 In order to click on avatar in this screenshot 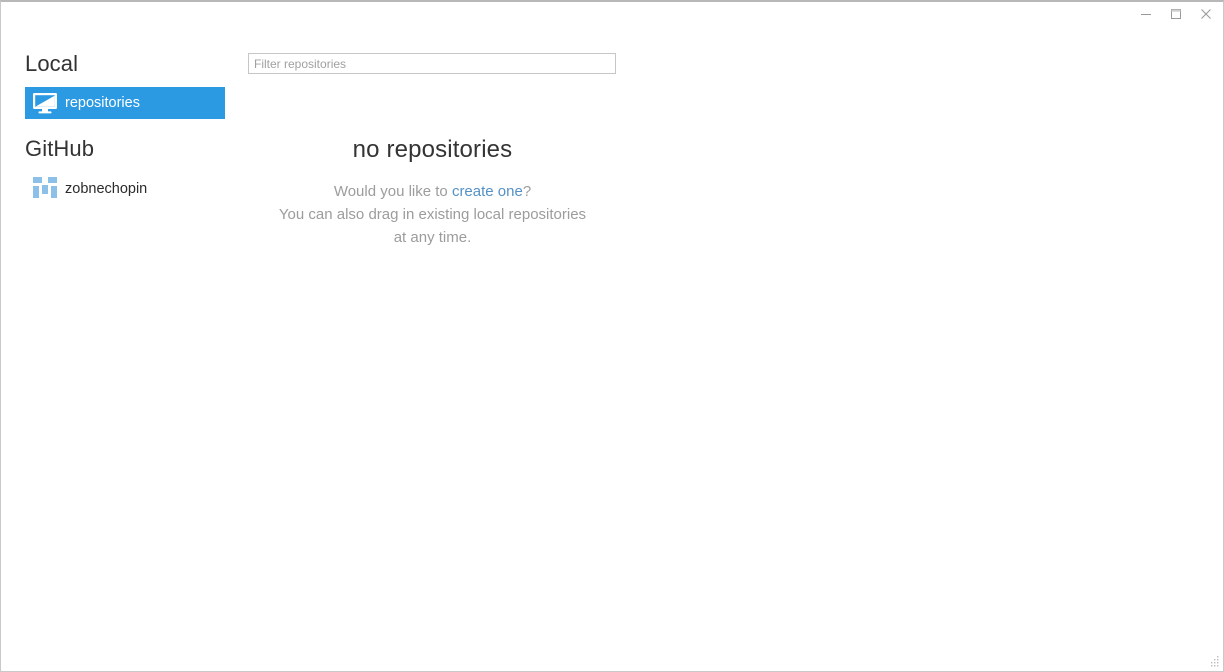, I will do `click(45, 189)`.